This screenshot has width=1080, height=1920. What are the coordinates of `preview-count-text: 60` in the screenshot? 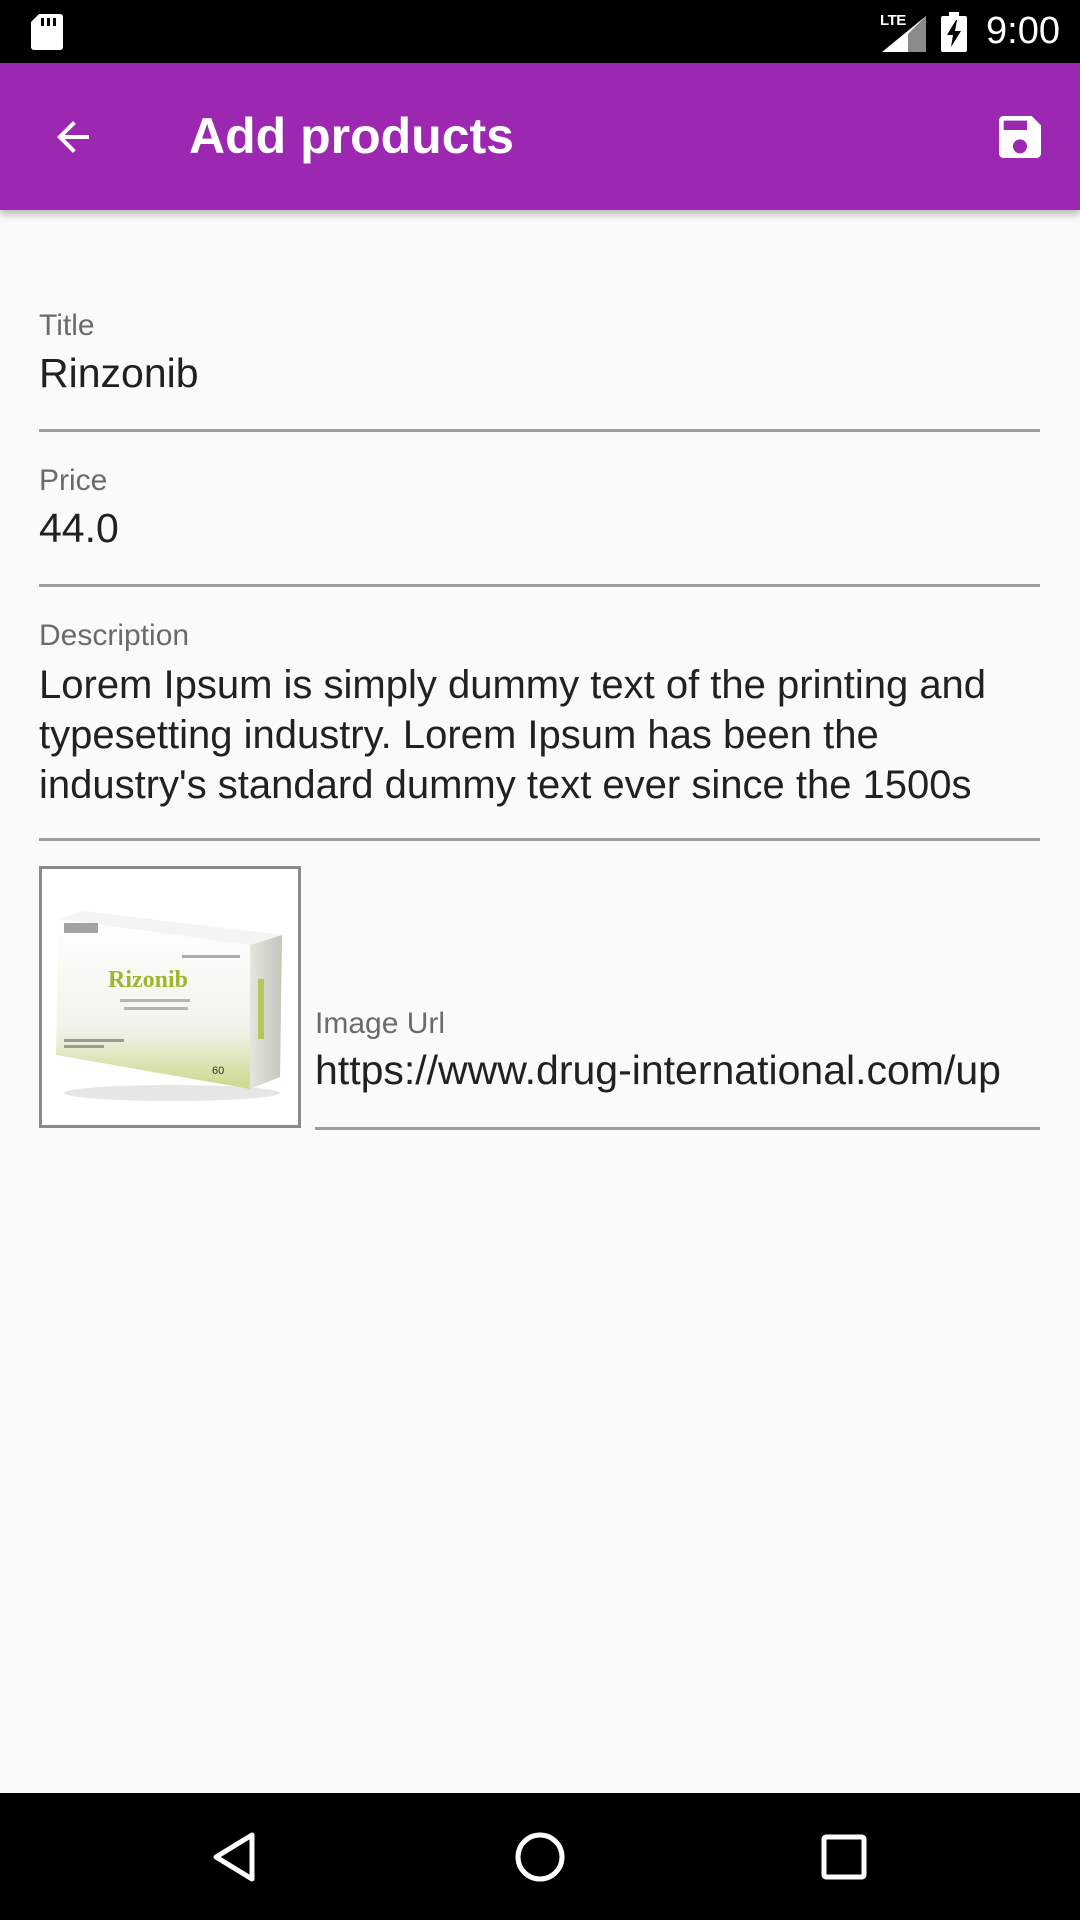 It's located at (218, 1071).